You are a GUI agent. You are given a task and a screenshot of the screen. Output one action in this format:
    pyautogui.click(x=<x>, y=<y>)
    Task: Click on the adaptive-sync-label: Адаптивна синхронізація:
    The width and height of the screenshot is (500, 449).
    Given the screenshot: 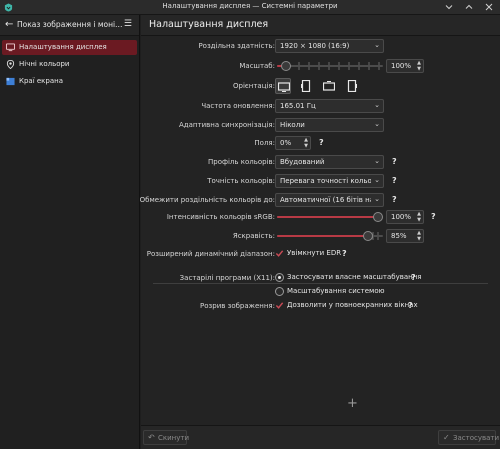 What is the action you would take?
    pyautogui.click(x=227, y=125)
    